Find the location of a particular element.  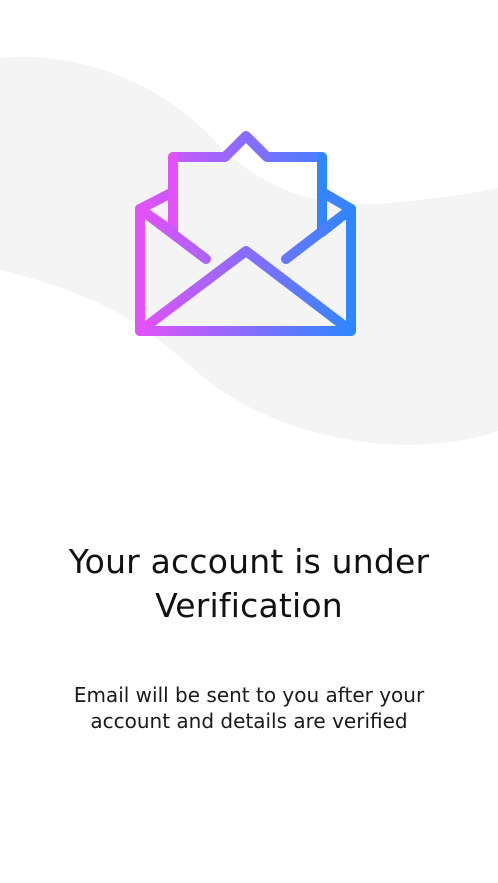

open-envelope-icon is located at coordinates (245, 233).